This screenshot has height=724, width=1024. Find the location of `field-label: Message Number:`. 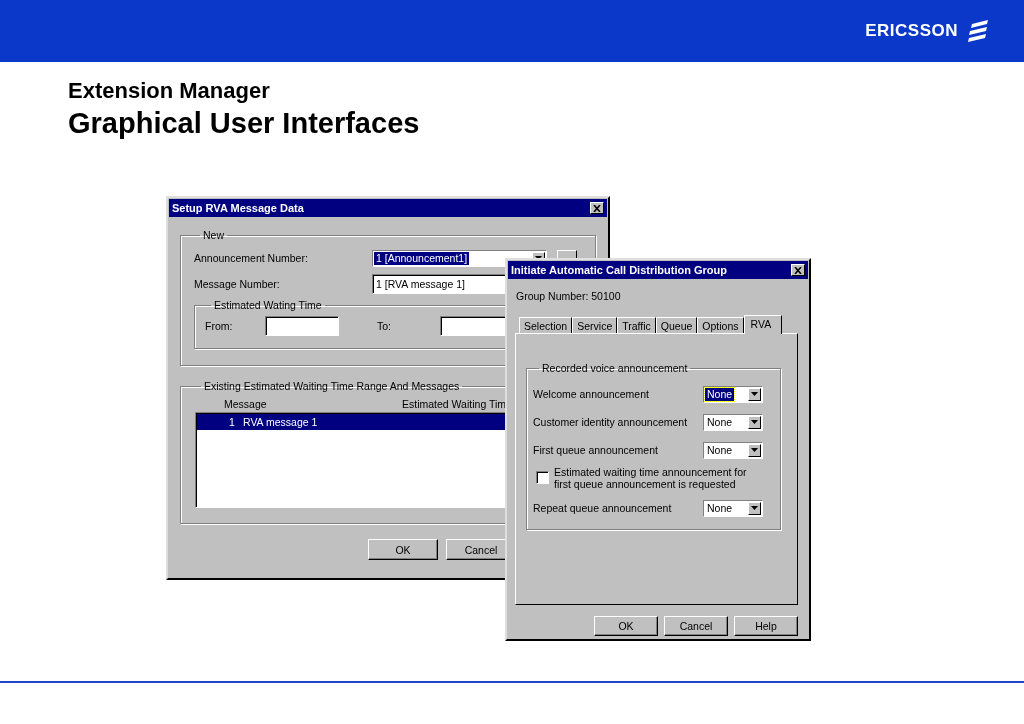

field-label: Message Number: is located at coordinates (237, 284).